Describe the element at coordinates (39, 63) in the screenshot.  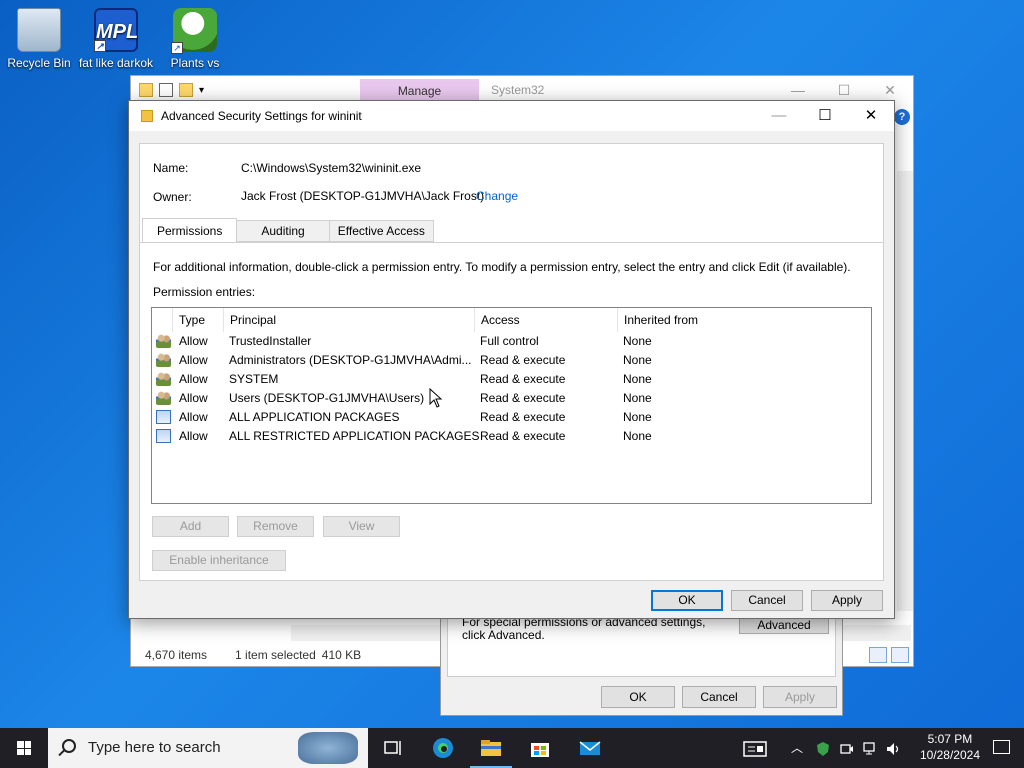
I see `desktop-icon-label: Recycle Bin` at that location.